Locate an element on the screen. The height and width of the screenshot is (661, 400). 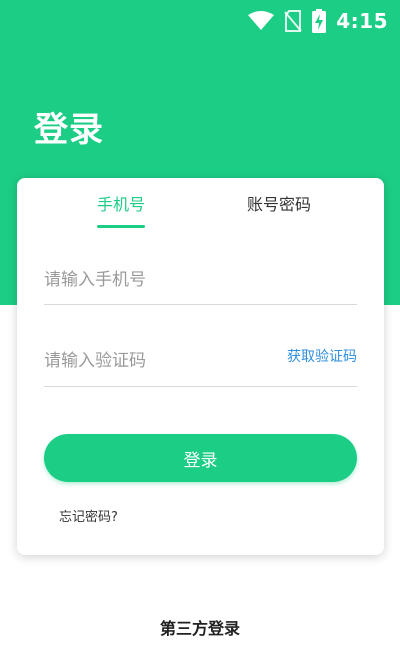
no-sim-icon is located at coordinates (293, 21).